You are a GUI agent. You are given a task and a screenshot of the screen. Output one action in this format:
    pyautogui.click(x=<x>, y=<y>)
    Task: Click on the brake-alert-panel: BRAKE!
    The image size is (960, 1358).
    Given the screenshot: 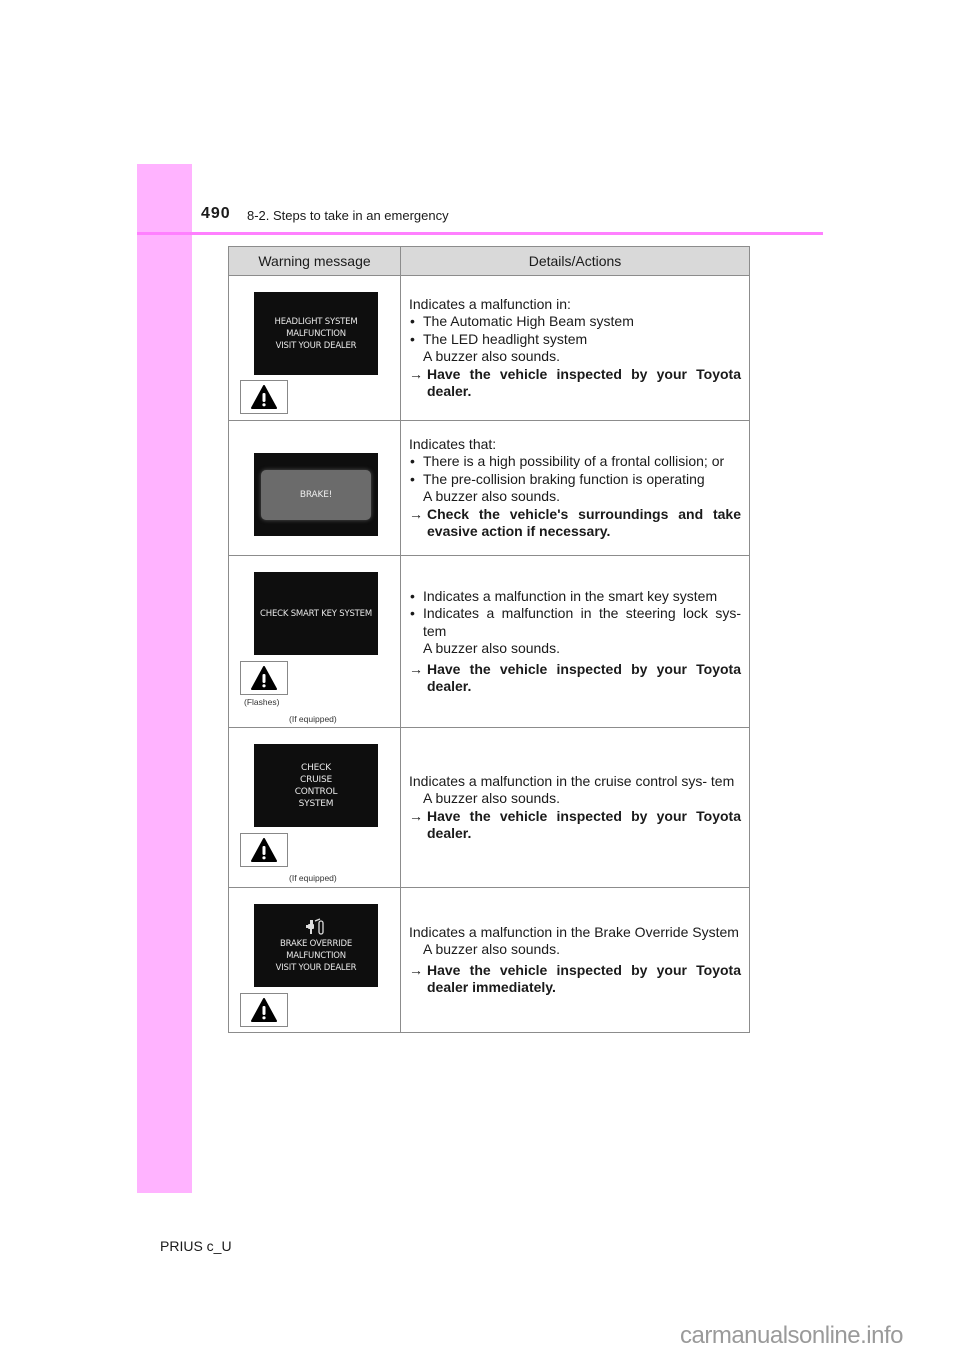 What is the action you would take?
    pyautogui.click(x=316, y=494)
    